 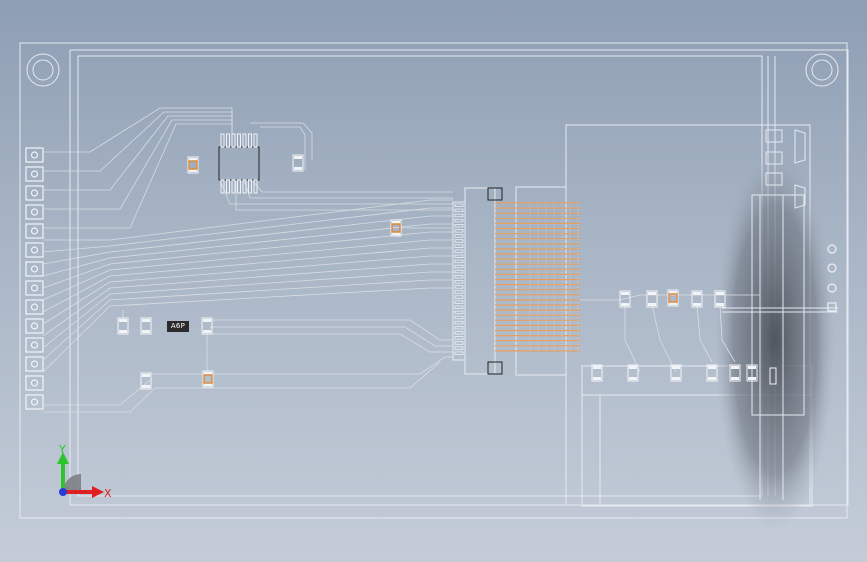 I want to click on y-axis-label: Y, so click(x=62, y=449).